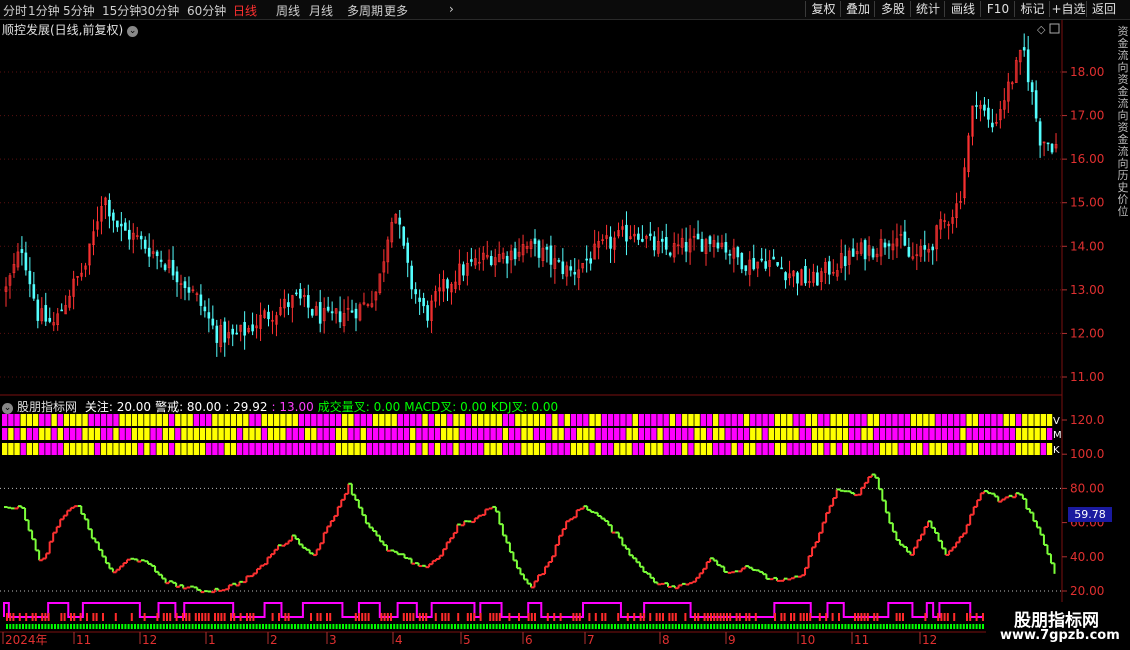 The image size is (1130, 650). I want to click on indicator-item-1: 警戒: 80.00, so click(188, 407).